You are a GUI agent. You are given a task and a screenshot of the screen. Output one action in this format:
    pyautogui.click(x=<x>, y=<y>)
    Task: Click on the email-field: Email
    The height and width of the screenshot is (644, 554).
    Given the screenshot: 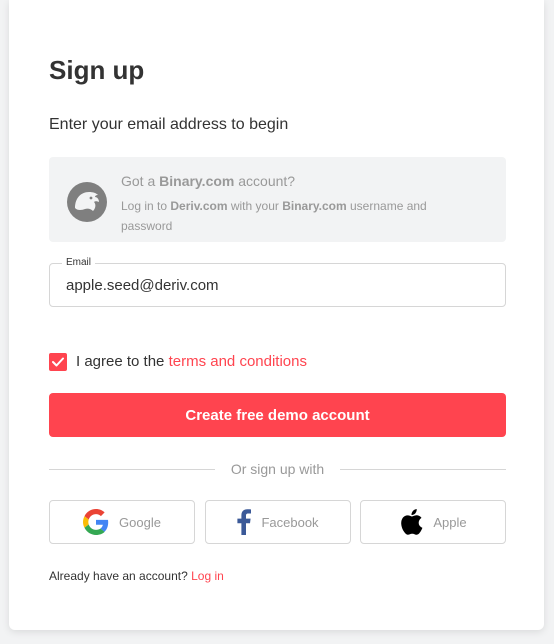 What is the action you would take?
    pyautogui.click(x=277, y=282)
    